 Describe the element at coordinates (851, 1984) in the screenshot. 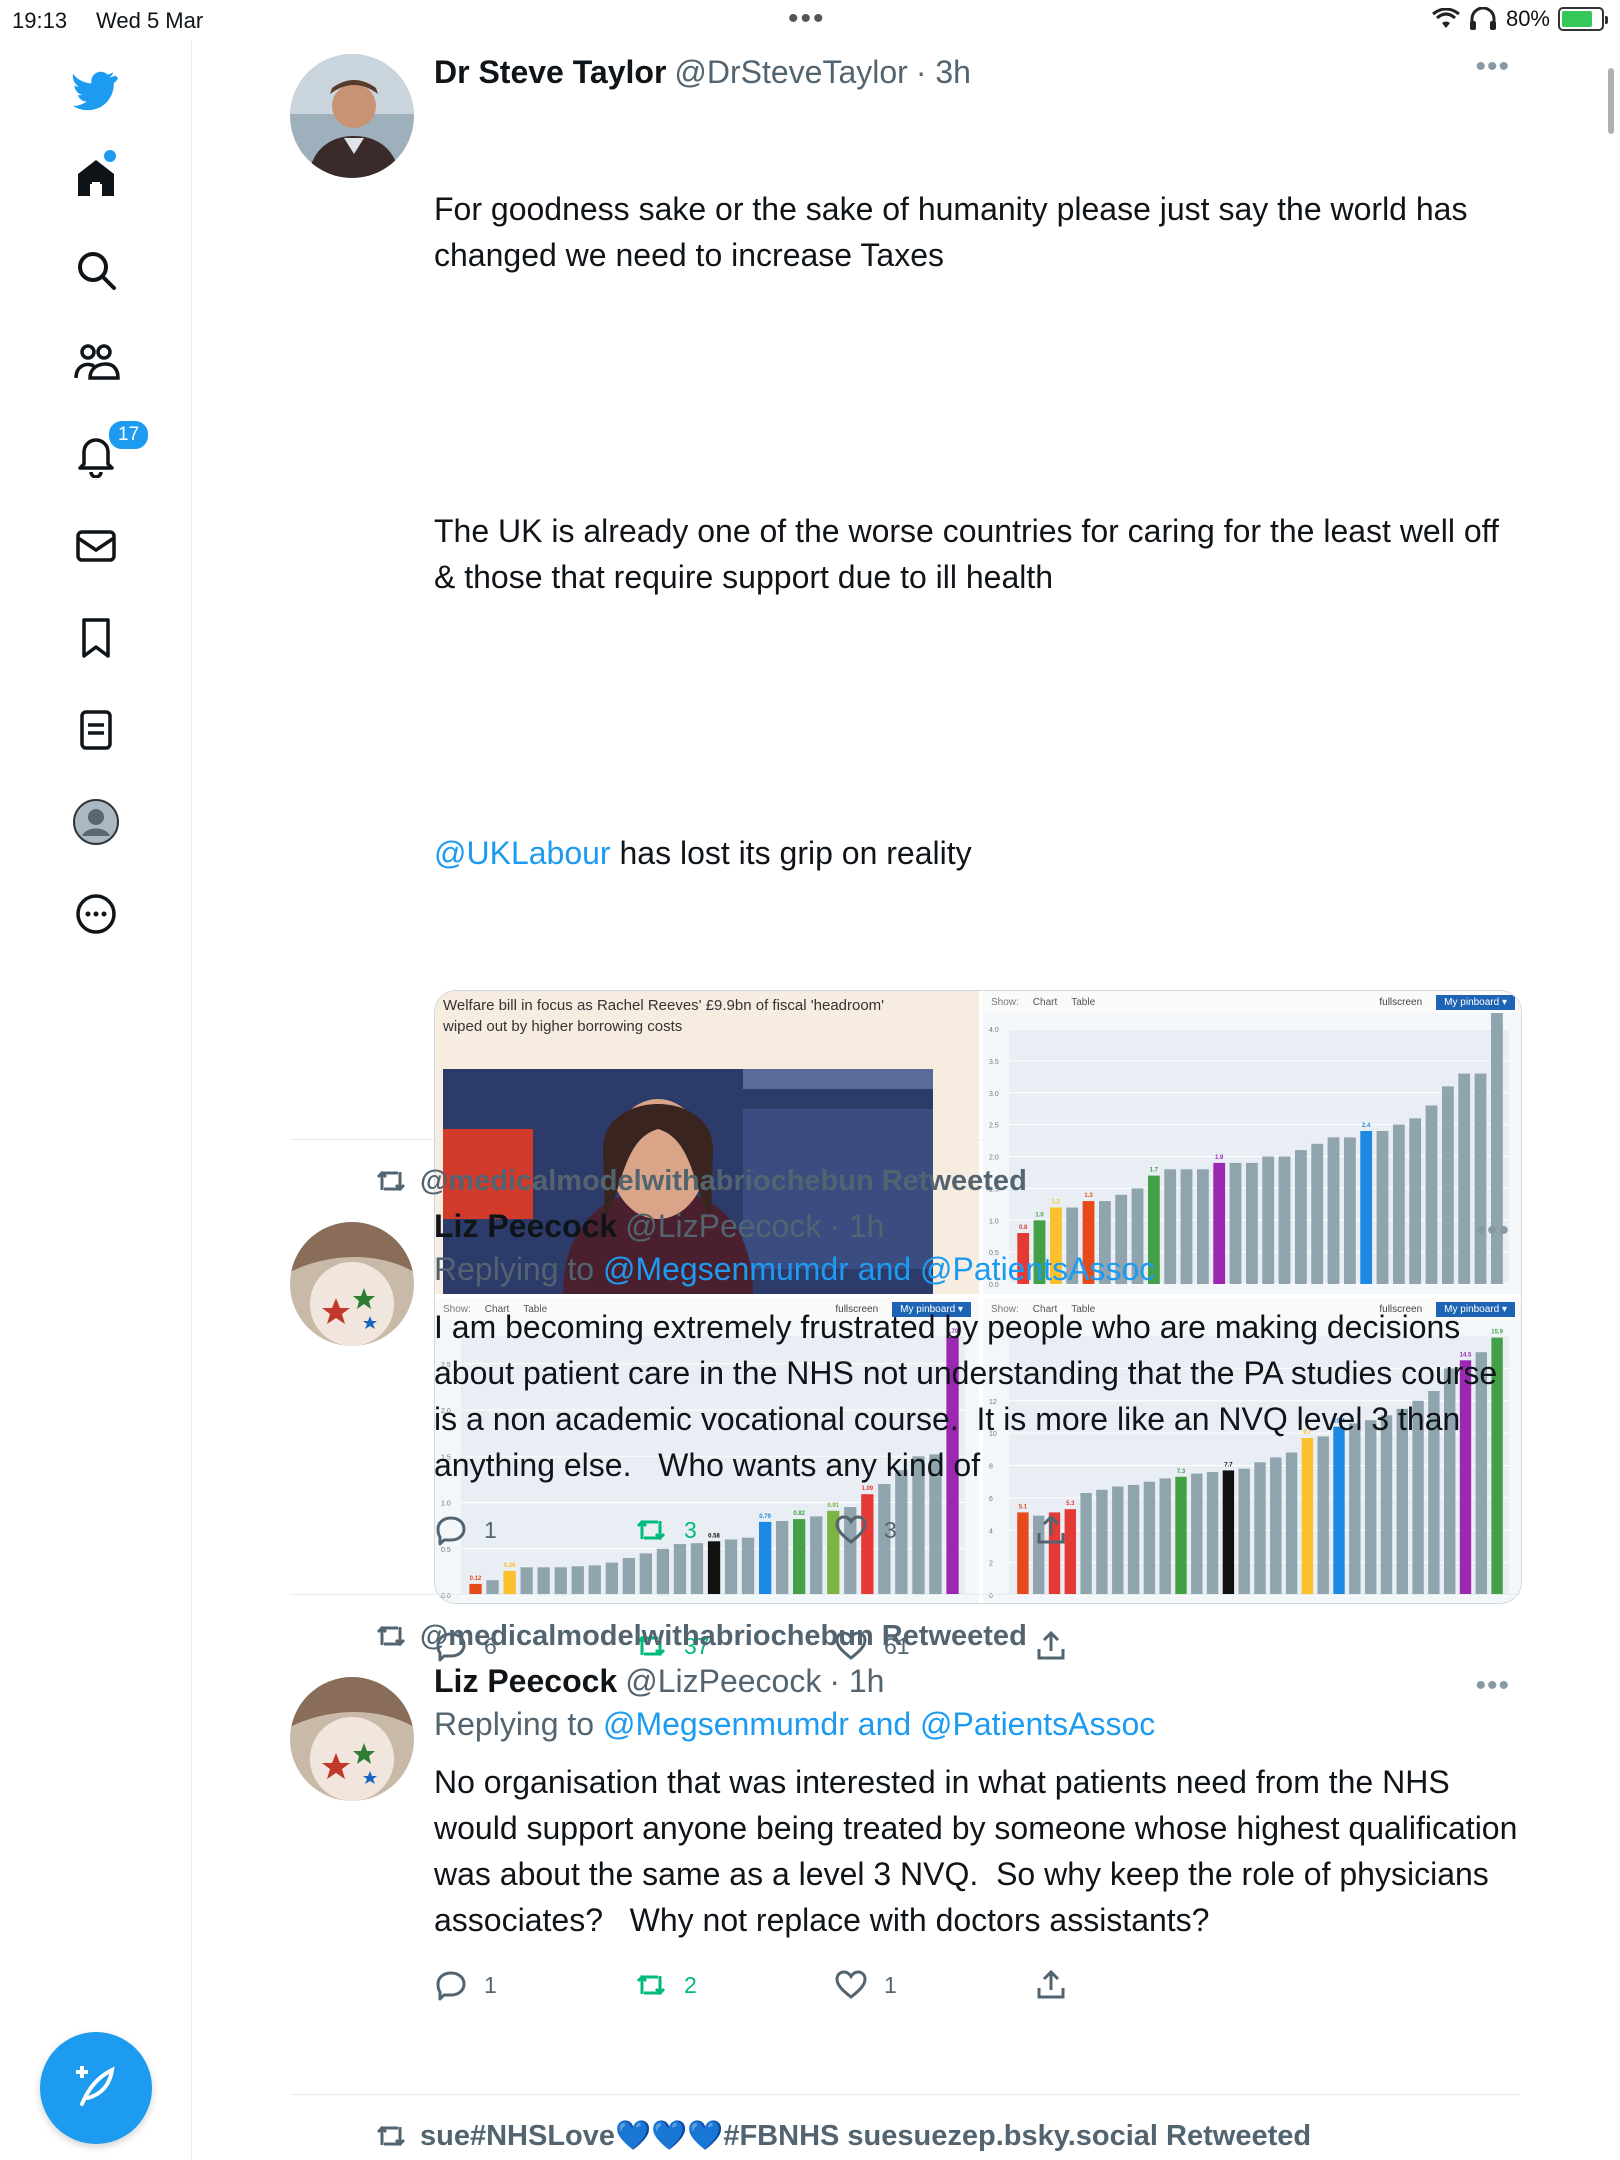

I see `heart-icon` at that location.